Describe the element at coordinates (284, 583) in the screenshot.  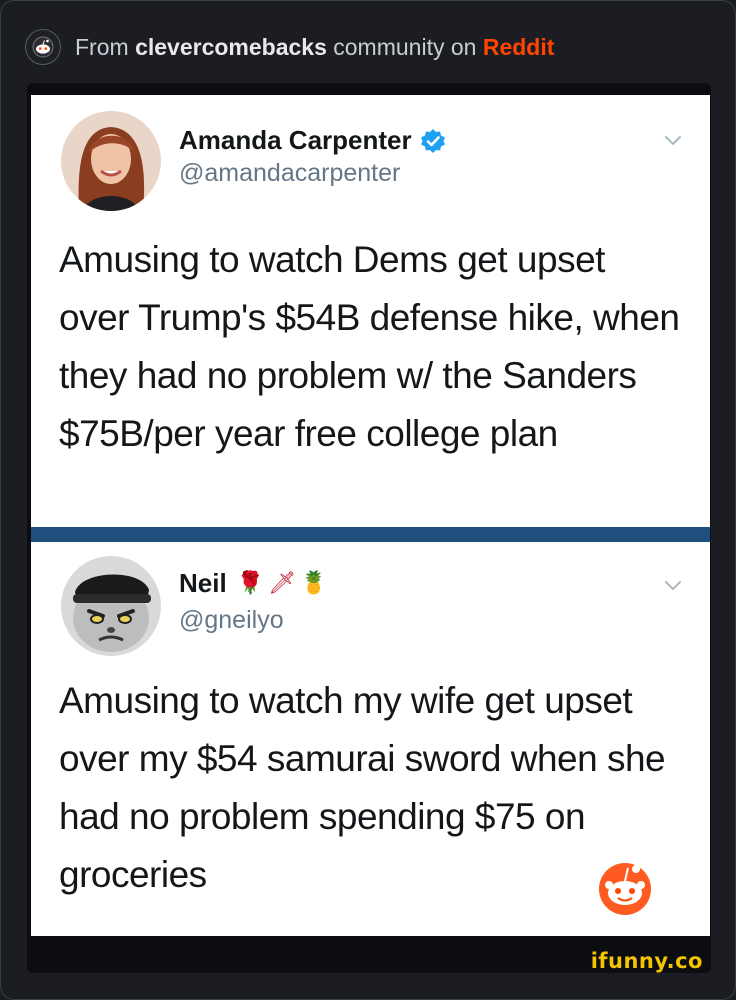
I see `author-emojis: 🌹🗡🍍` at that location.